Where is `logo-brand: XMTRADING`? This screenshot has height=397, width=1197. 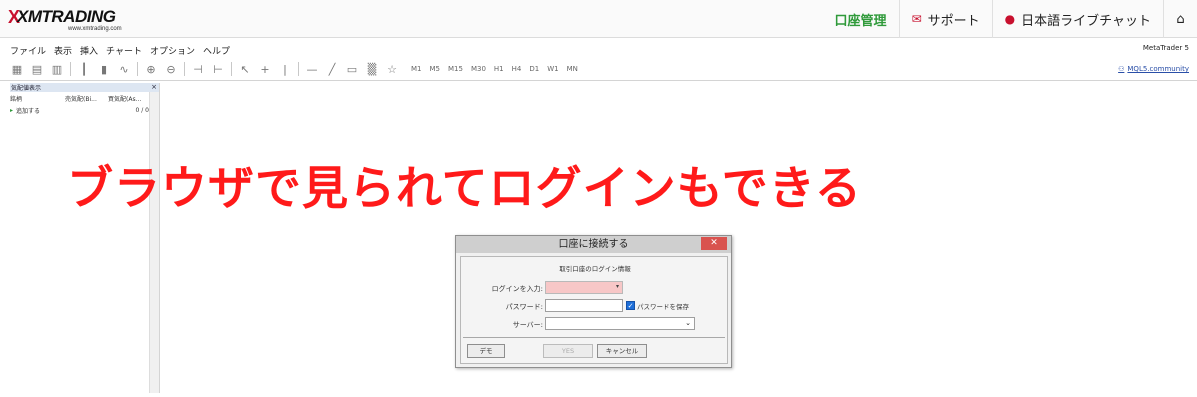
logo-brand: XMTRADING is located at coordinates (66, 16).